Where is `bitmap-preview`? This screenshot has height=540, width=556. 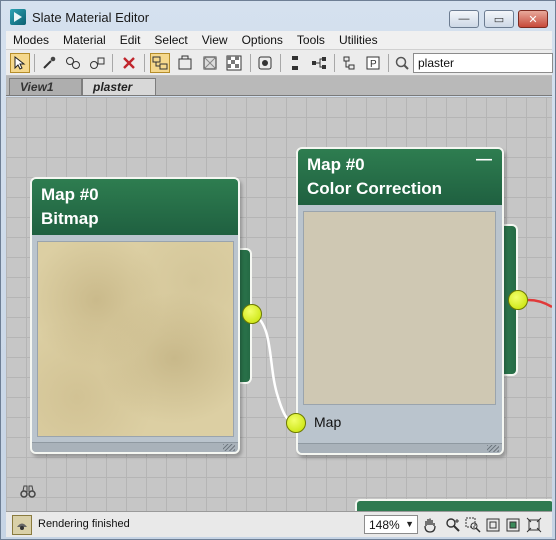 bitmap-preview is located at coordinates (135, 339).